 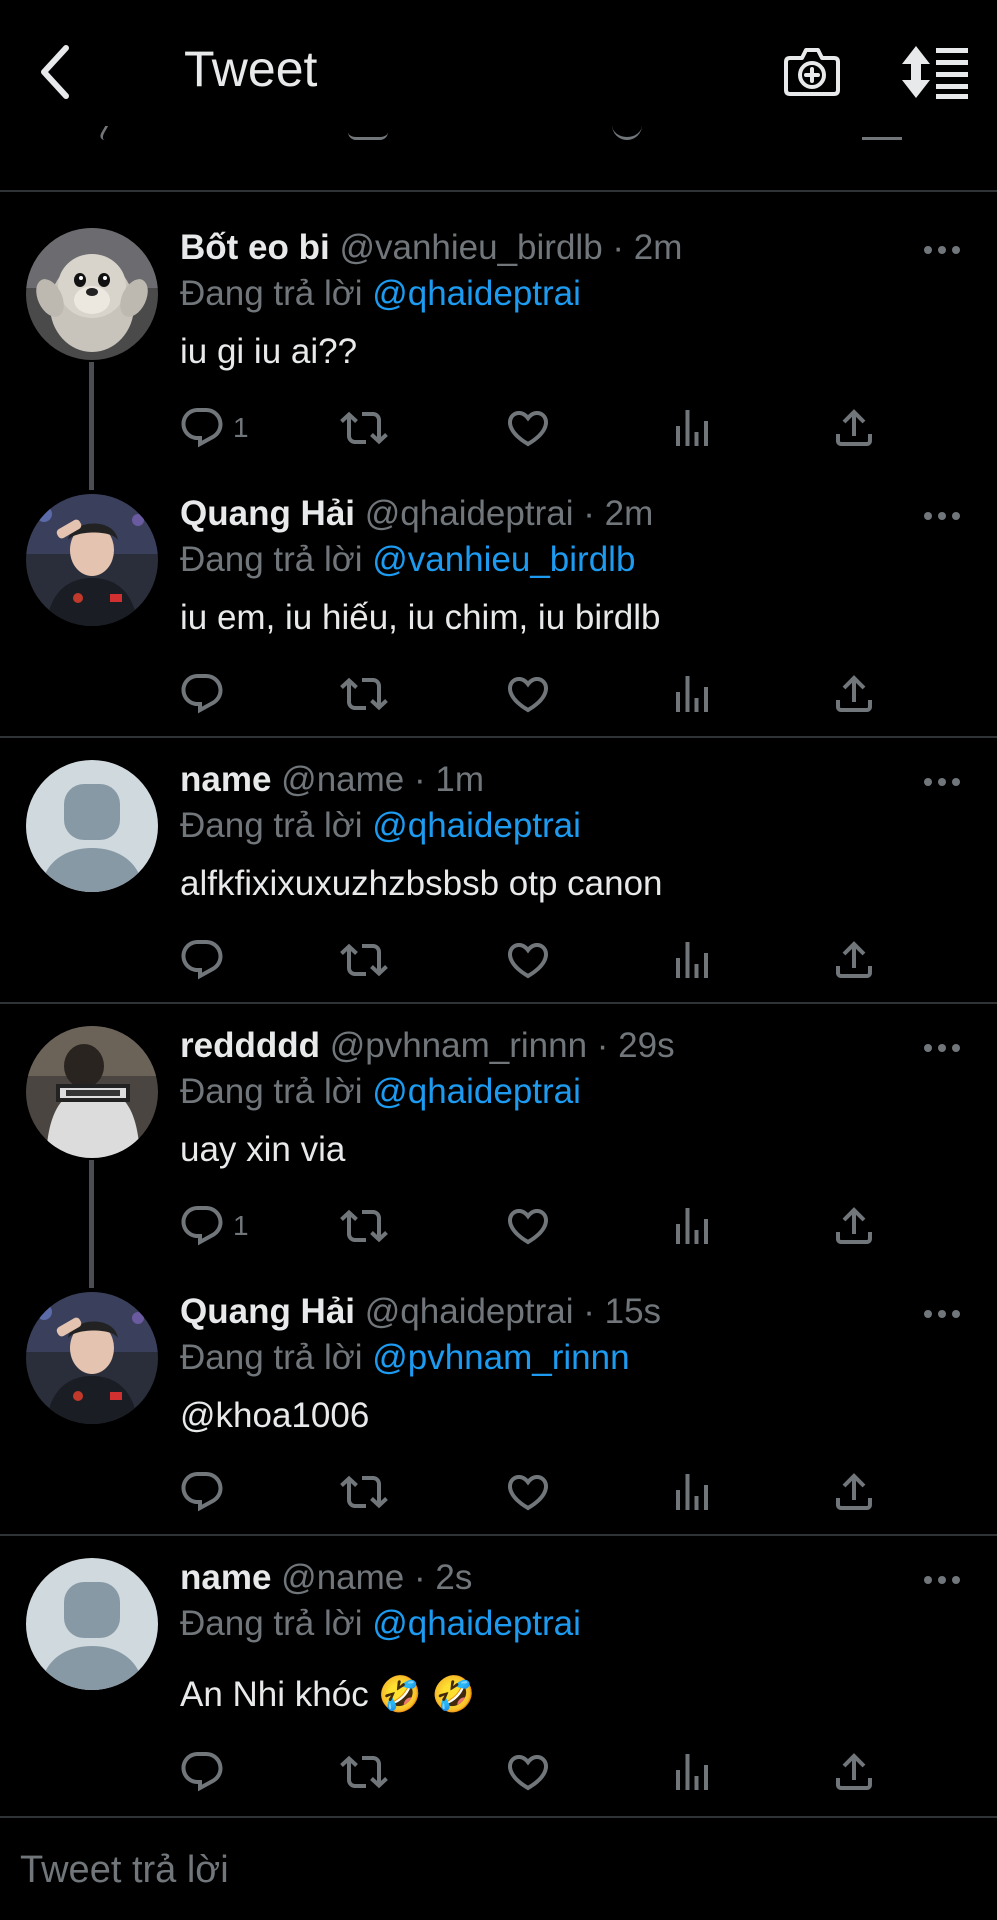 What do you see at coordinates (328, 1694) in the screenshot?
I see `tweet-text: An Nhi khóc 🤣 🤣` at bounding box center [328, 1694].